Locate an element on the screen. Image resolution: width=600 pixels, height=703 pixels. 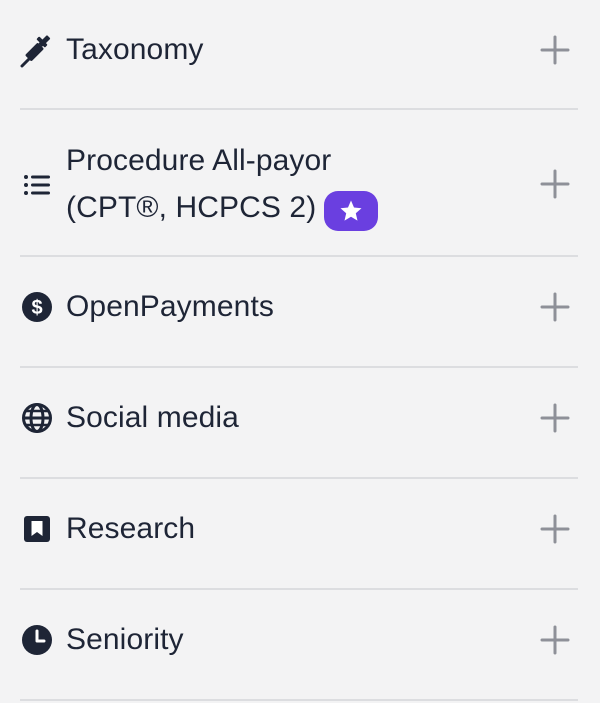
clock-icon is located at coordinates (37, 640).